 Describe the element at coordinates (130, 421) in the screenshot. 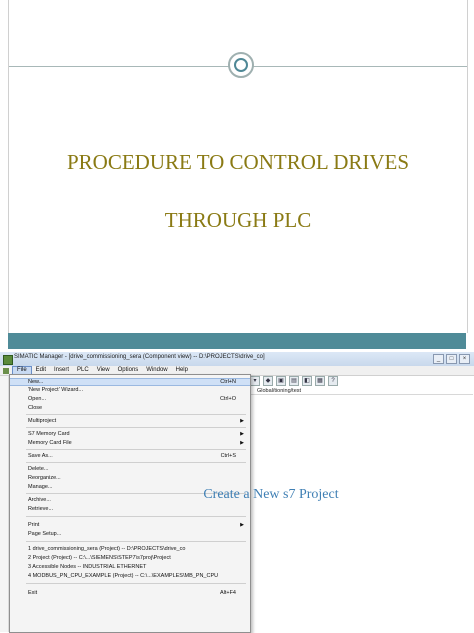

I see `menu-multiproject: Multiproject ▶` at that location.